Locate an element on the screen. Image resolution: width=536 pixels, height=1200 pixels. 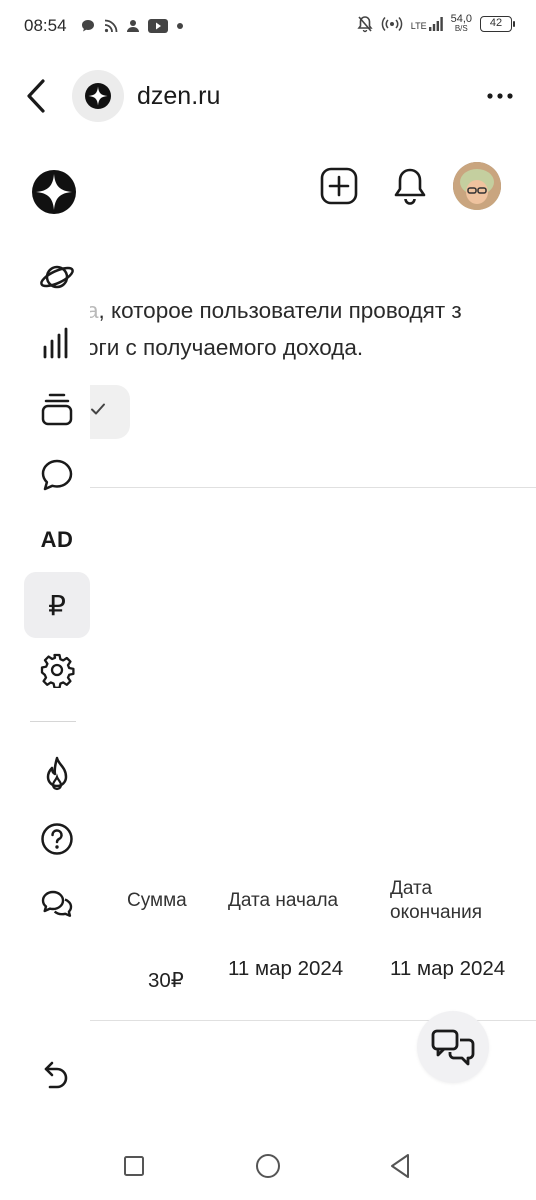
chats-icon is located at coordinates (57, 903).